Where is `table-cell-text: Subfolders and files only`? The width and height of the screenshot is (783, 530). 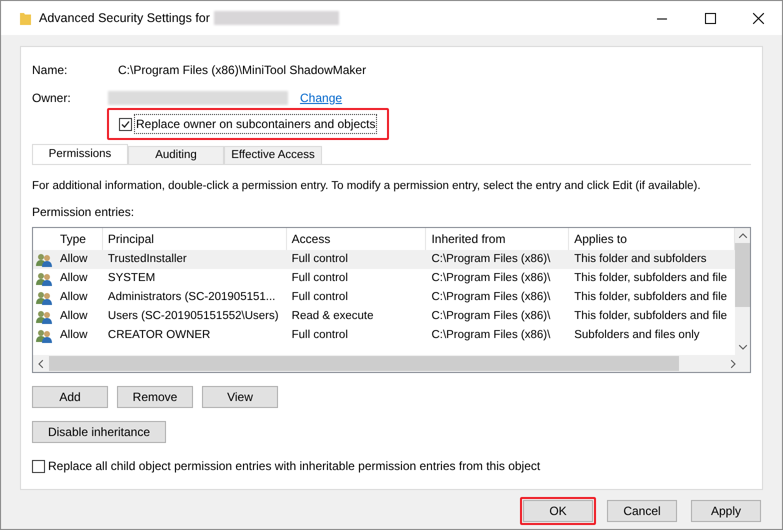
table-cell-text: Subfolders and files only is located at coordinates (637, 336).